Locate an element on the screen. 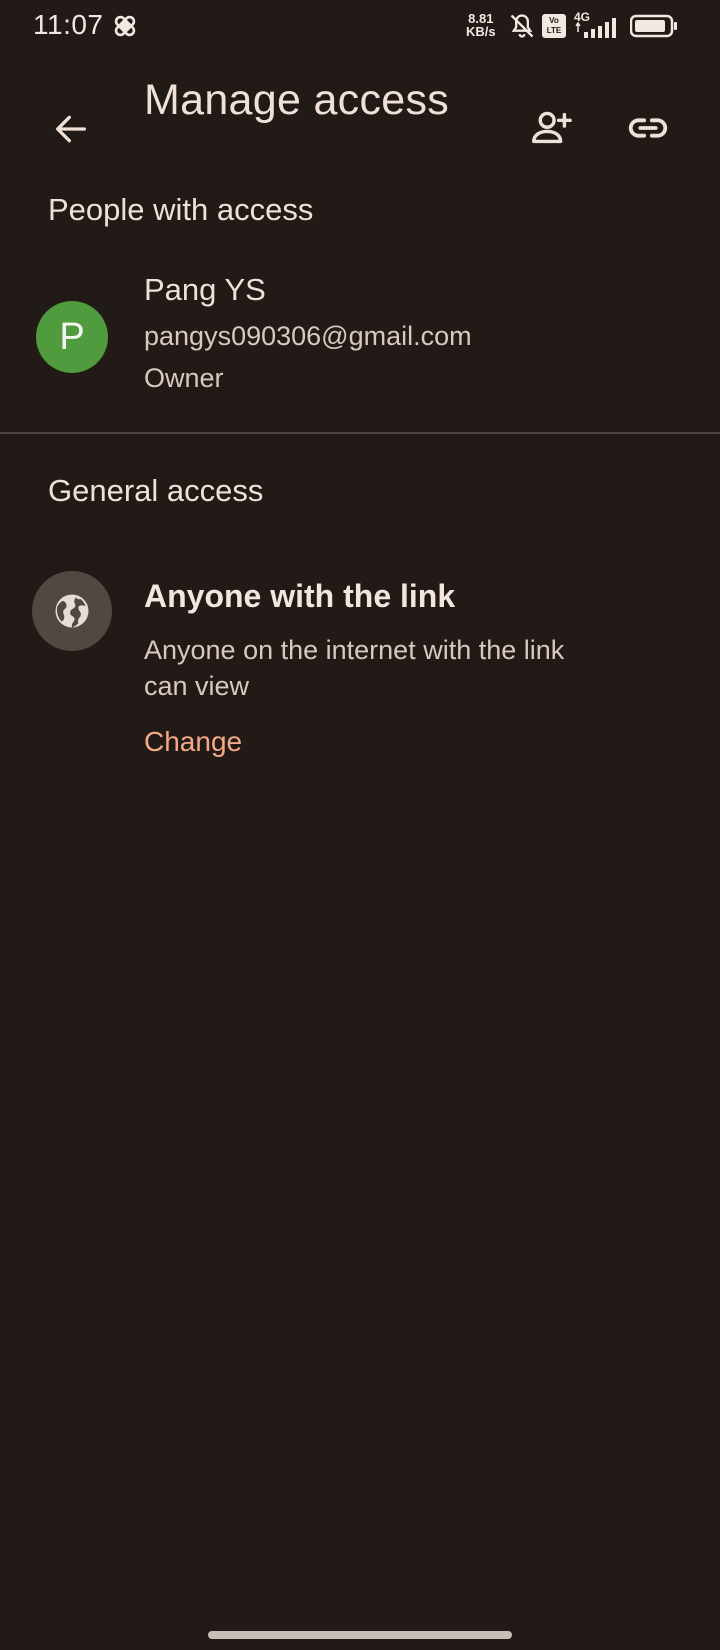 The height and width of the screenshot is (1650, 720). copy-link-button is located at coordinates (648, 128).